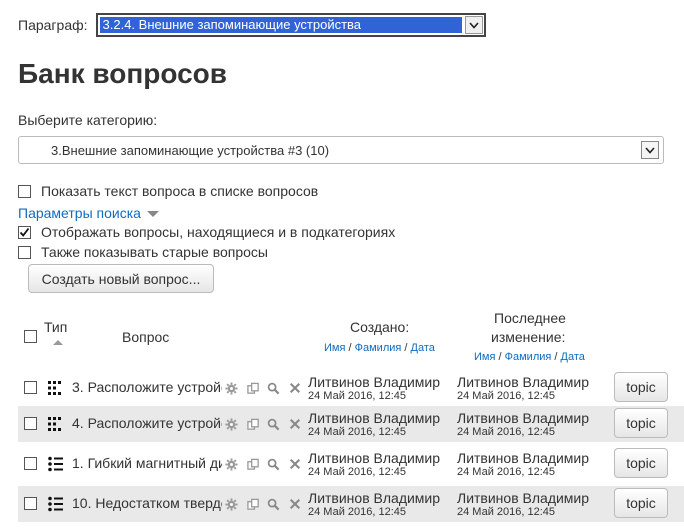 The width and height of the screenshot is (684, 528). What do you see at coordinates (380, 327) in the screenshot?
I see `column-created-header: Создано:` at bounding box center [380, 327].